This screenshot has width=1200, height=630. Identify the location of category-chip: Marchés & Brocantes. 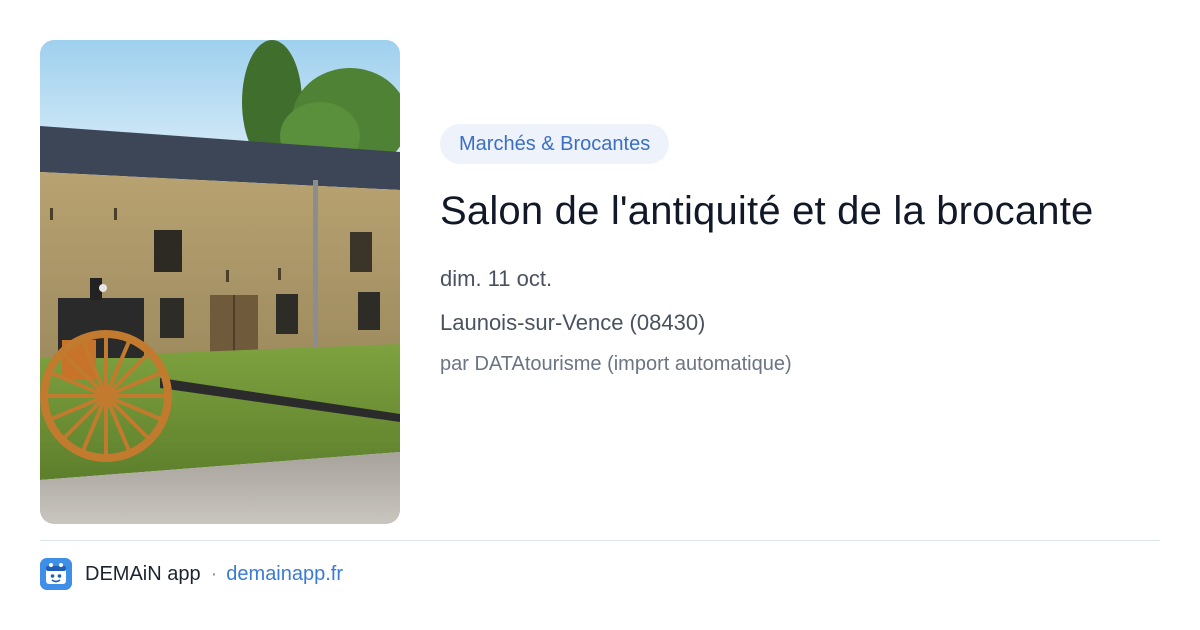
(555, 144).